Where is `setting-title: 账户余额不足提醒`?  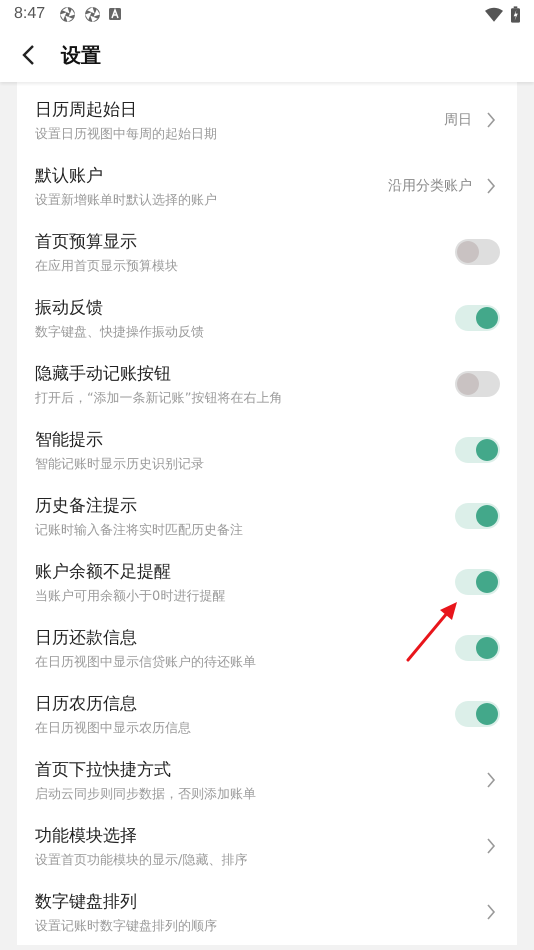
setting-title: 账户余额不足提醒 is located at coordinates (103, 571).